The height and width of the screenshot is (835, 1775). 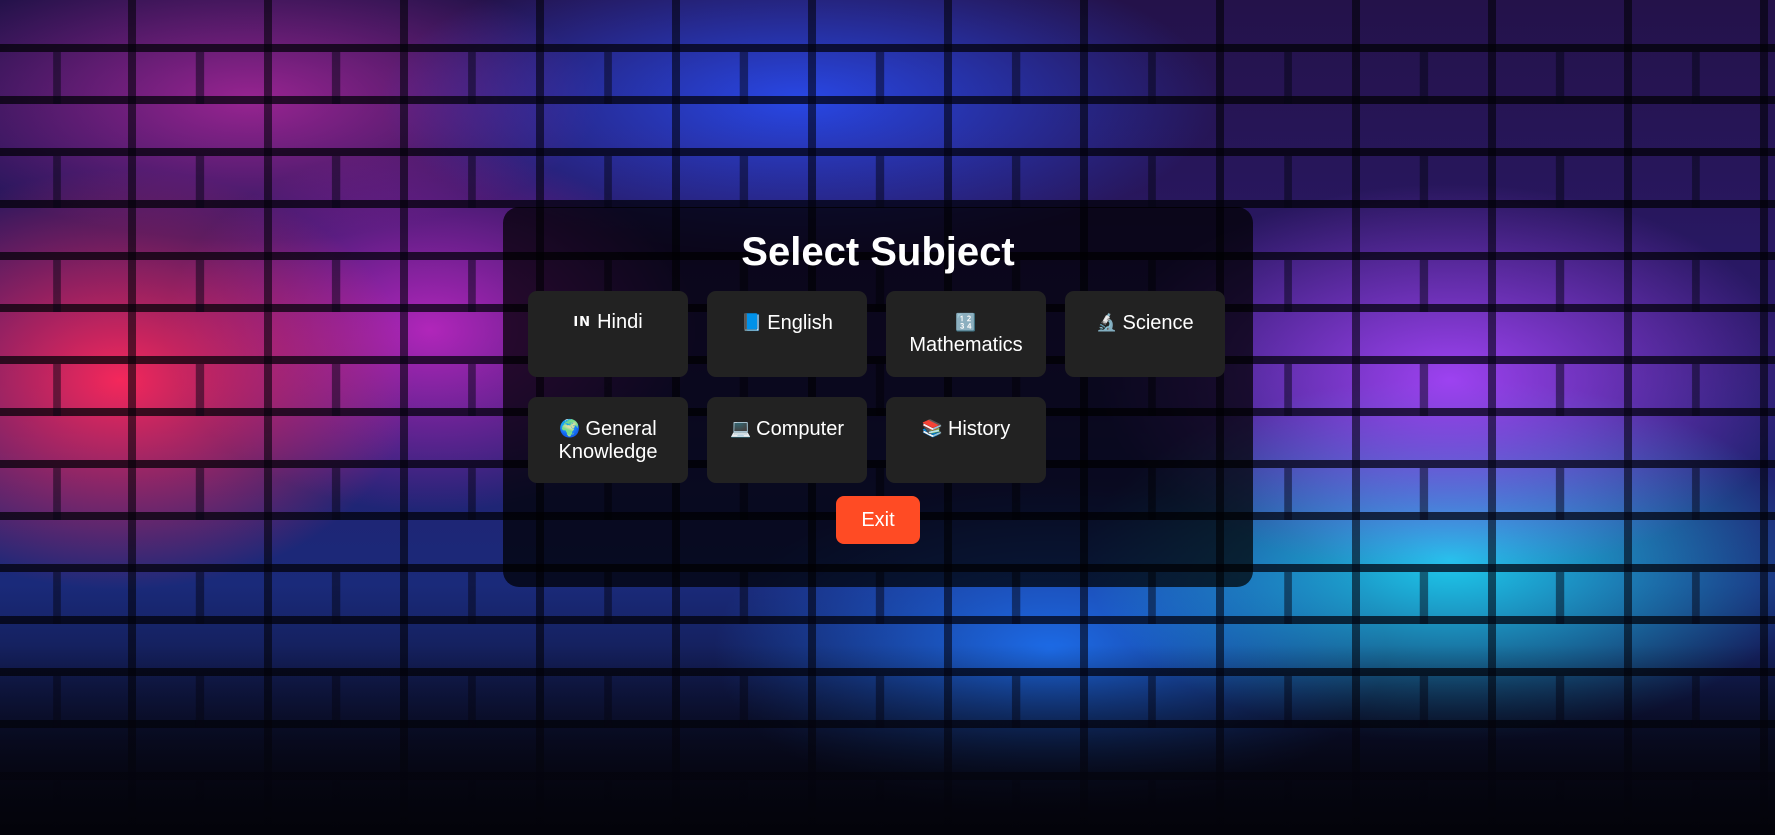 I want to click on subject-card-mathematics: 🔢 Mathematics, so click(x=966, y=334).